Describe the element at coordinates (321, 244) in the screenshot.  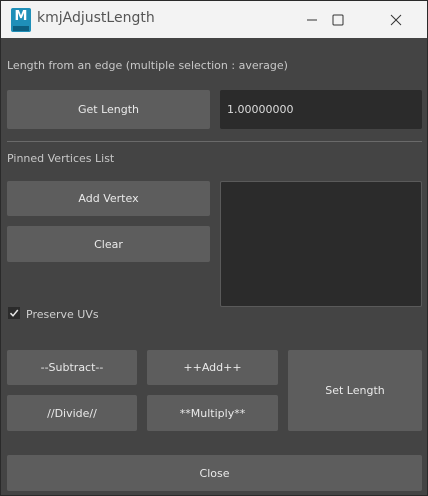
I see `pinned-vertices-list` at that location.